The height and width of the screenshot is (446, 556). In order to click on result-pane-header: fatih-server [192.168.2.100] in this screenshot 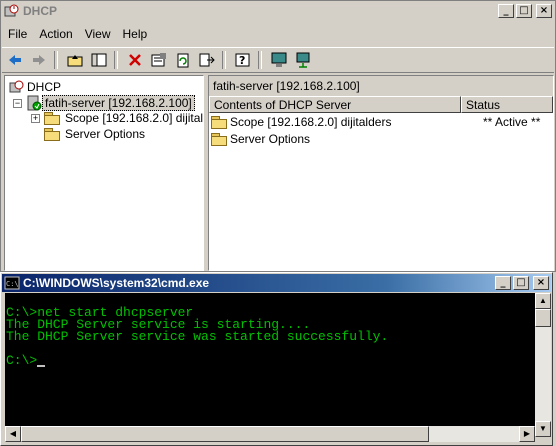, I will do `click(286, 86)`.